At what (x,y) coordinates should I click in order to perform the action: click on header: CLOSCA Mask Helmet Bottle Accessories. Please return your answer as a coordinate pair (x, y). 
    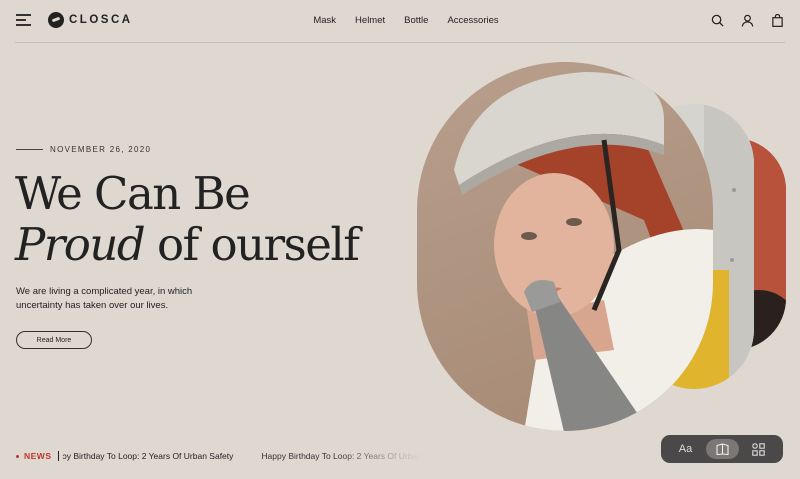
    Looking at the image, I should click on (400, 21).